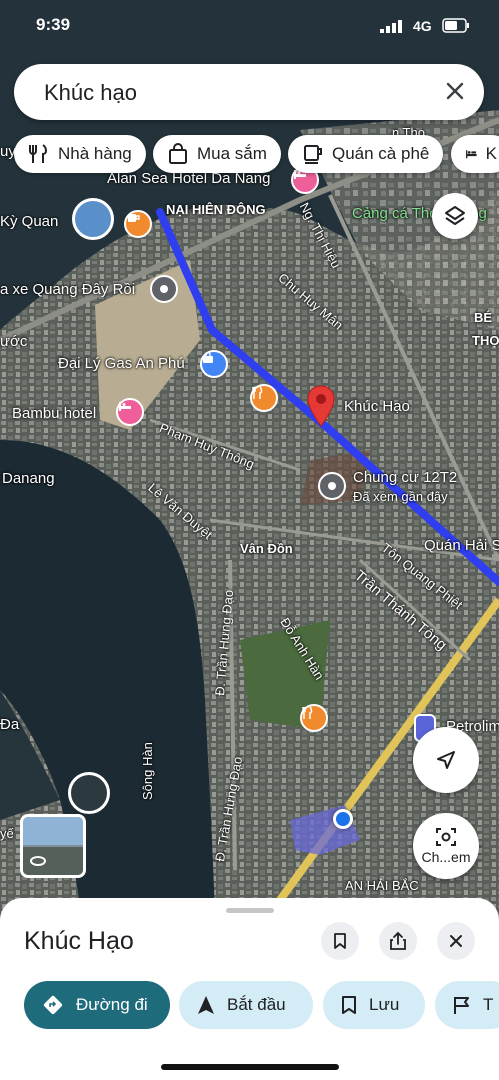 This screenshot has width=499, height=1080. Describe the element at coordinates (400, 496) in the screenshot. I see `map-label: Đã xem gần đây` at that location.